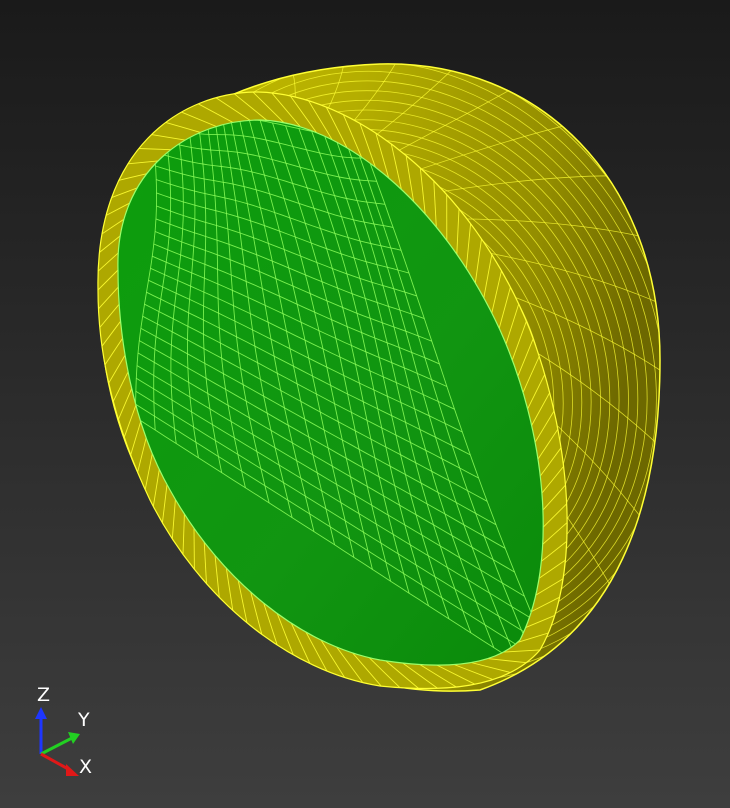  What do you see at coordinates (44, 695) in the screenshot?
I see `z-axis-label: Z` at bounding box center [44, 695].